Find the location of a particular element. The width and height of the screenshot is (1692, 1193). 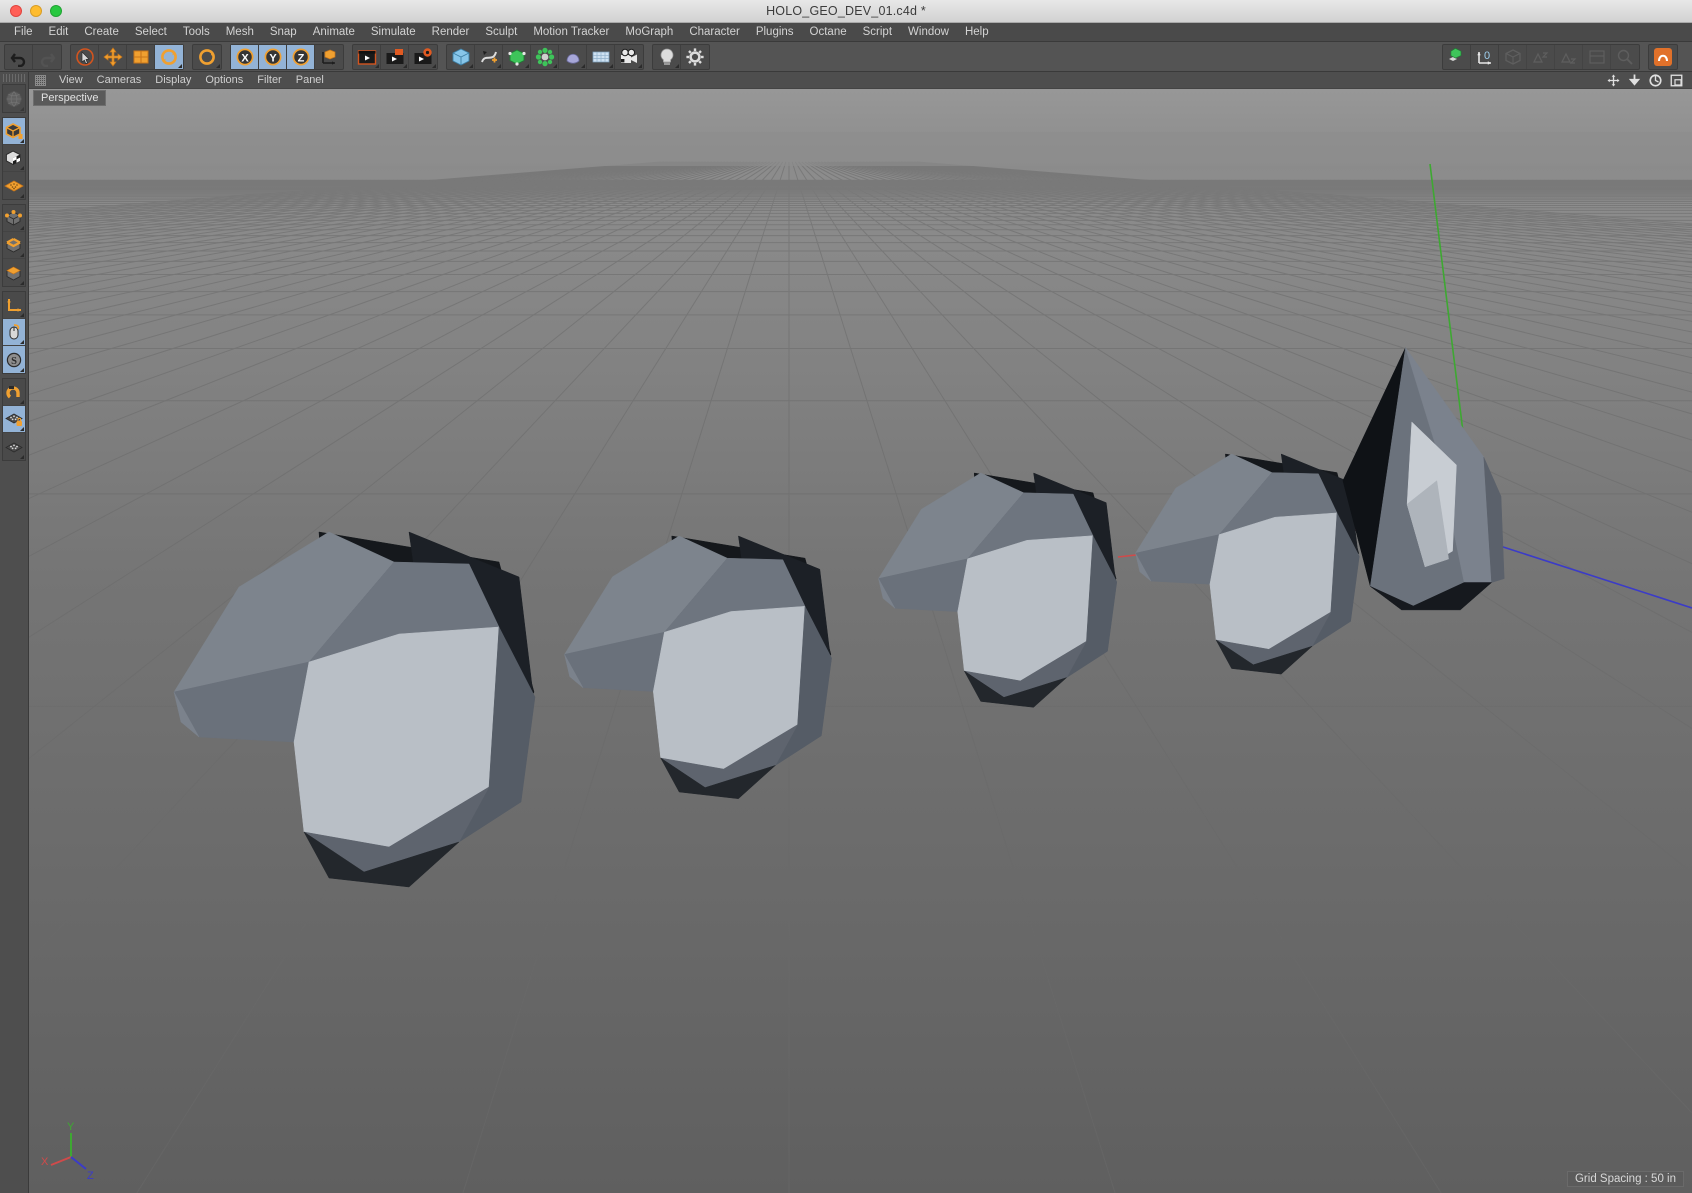

object-mode-icon is located at coordinates (14, 131).